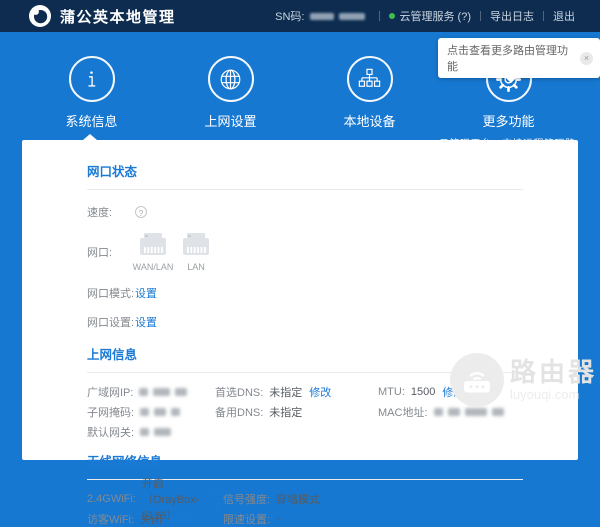 This screenshot has height=527, width=600. Describe the element at coordinates (290, 17) in the screenshot. I see `sn-label: SN码:` at that location.